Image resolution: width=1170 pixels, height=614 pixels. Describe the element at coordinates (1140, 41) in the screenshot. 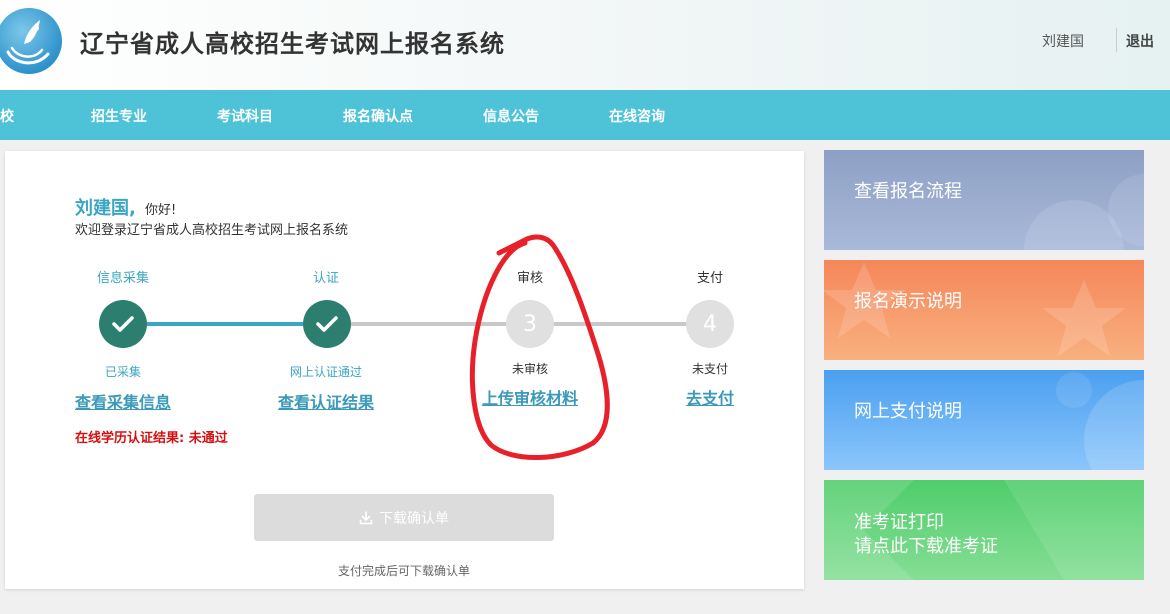

I see `logout-button: 退出` at that location.